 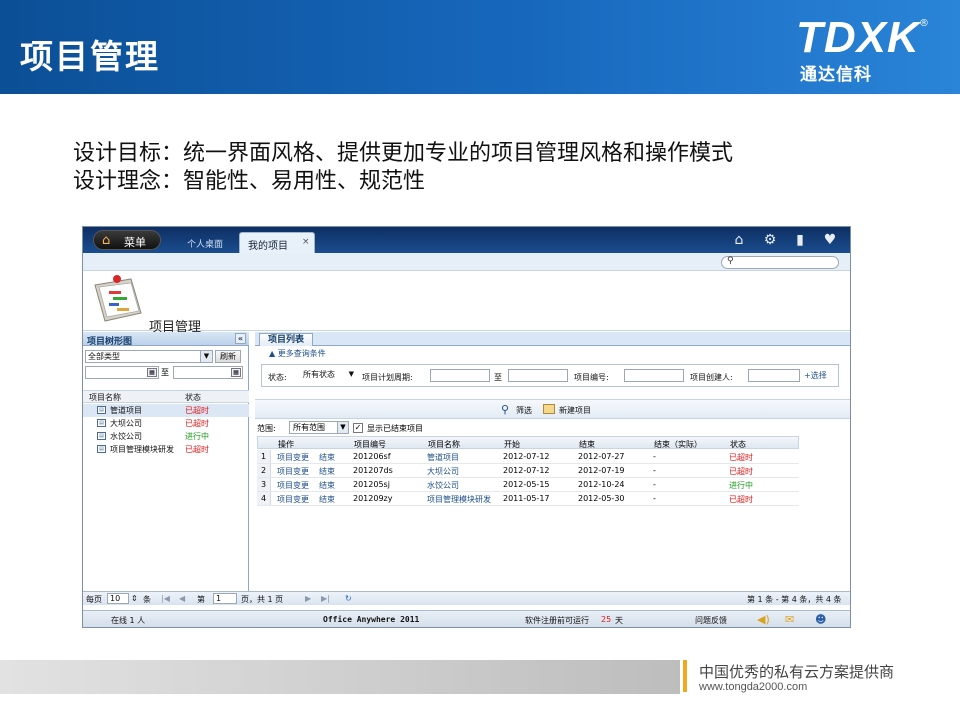 What do you see at coordinates (208, 372) in the screenshot?
I see `date-to-input: ▦` at bounding box center [208, 372].